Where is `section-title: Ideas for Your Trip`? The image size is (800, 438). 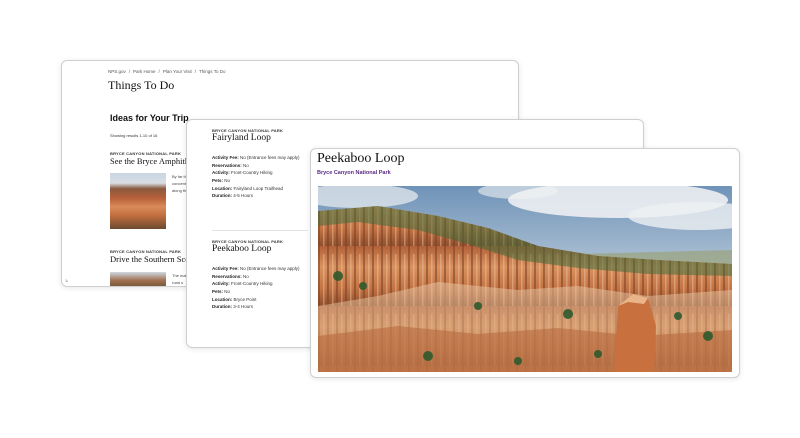
section-title: Ideas for Your Trip is located at coordinates (149, 118).